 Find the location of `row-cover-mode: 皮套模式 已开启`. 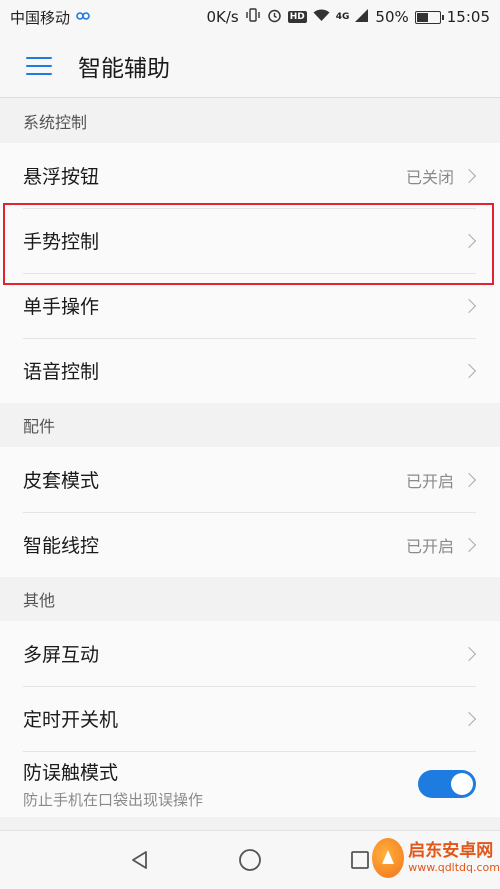

row-cover-mode: 皮套模式 已开启 is located at coordinates (250, 479).